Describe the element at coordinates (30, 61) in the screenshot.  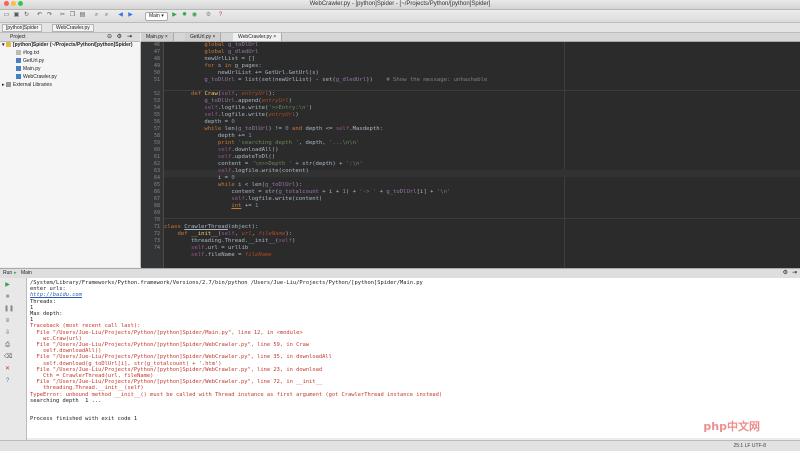
I see `tree-item-file: GetUrl.py` at that location.